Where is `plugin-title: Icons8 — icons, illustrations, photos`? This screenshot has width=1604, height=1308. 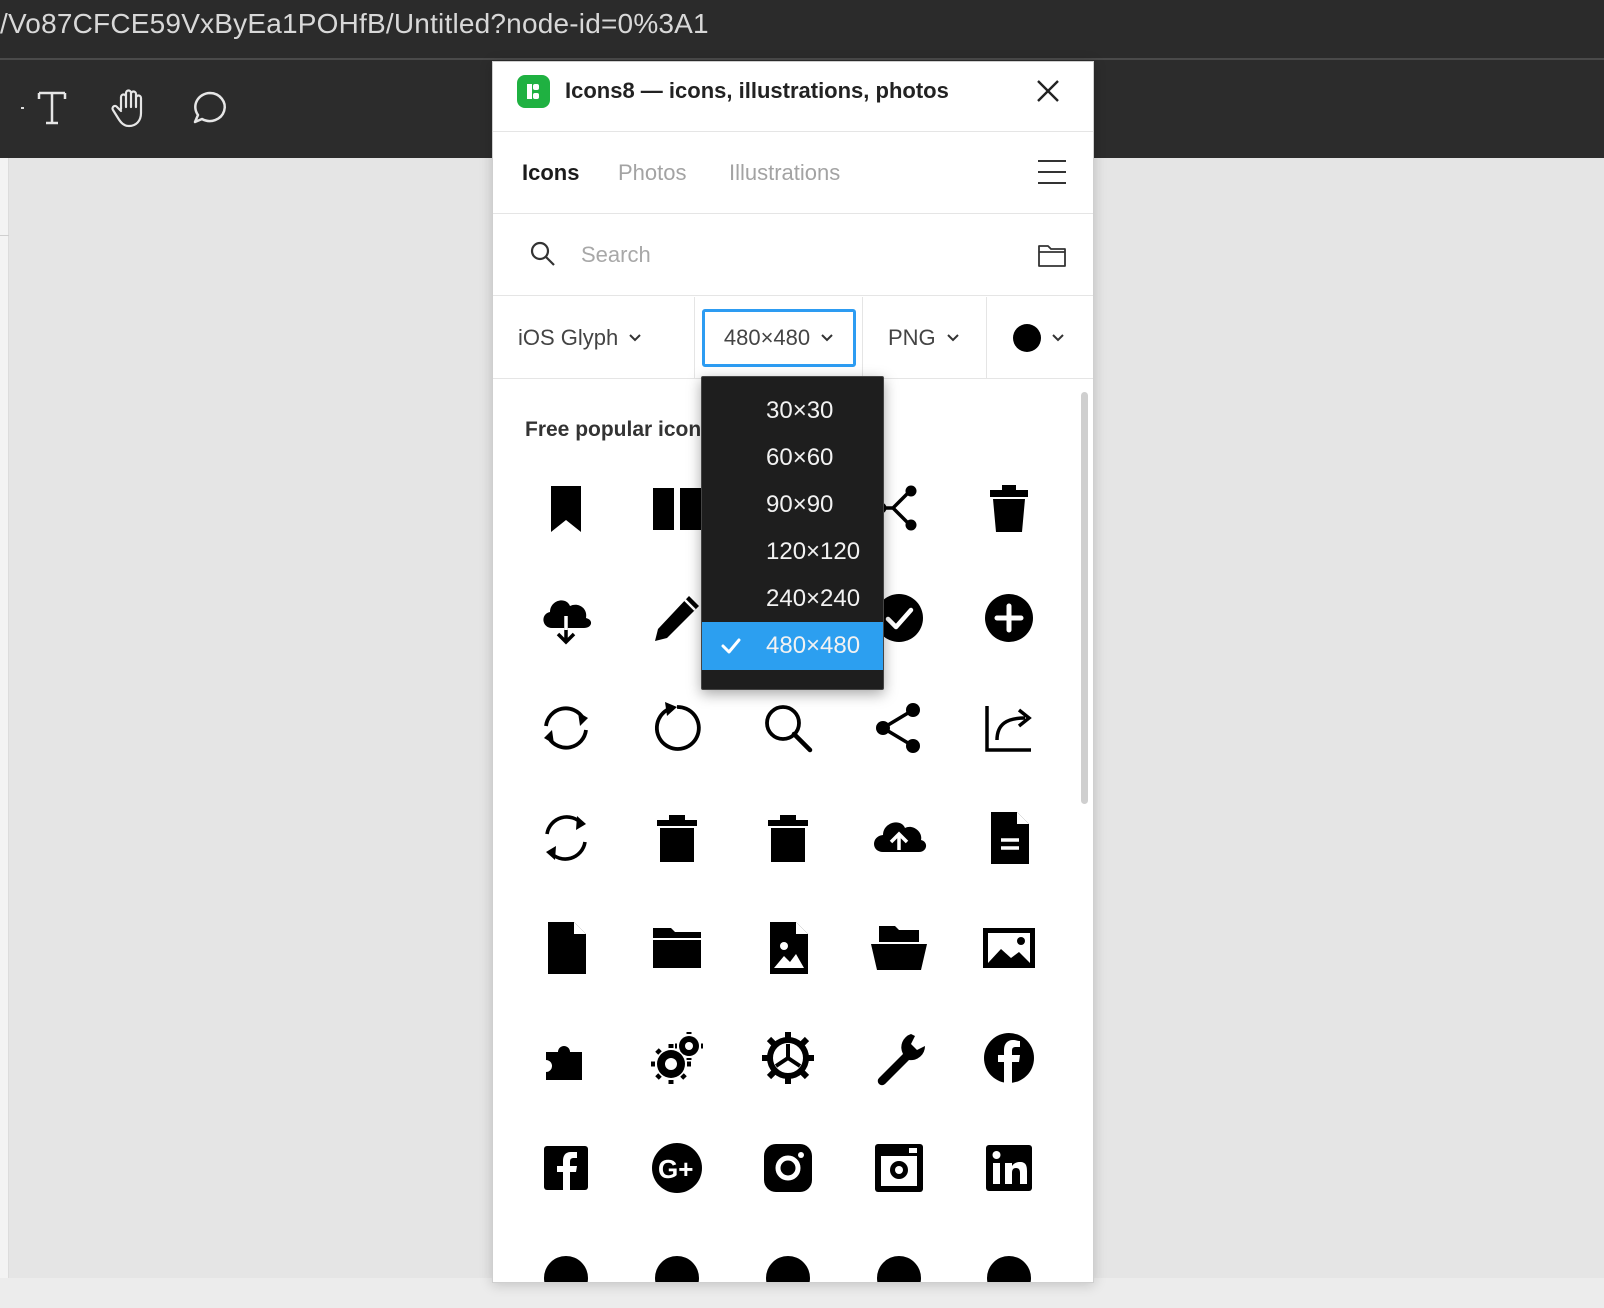
plugin-title: Icons8 — icons, illustrations, photos is located at coordinates (757, 90).